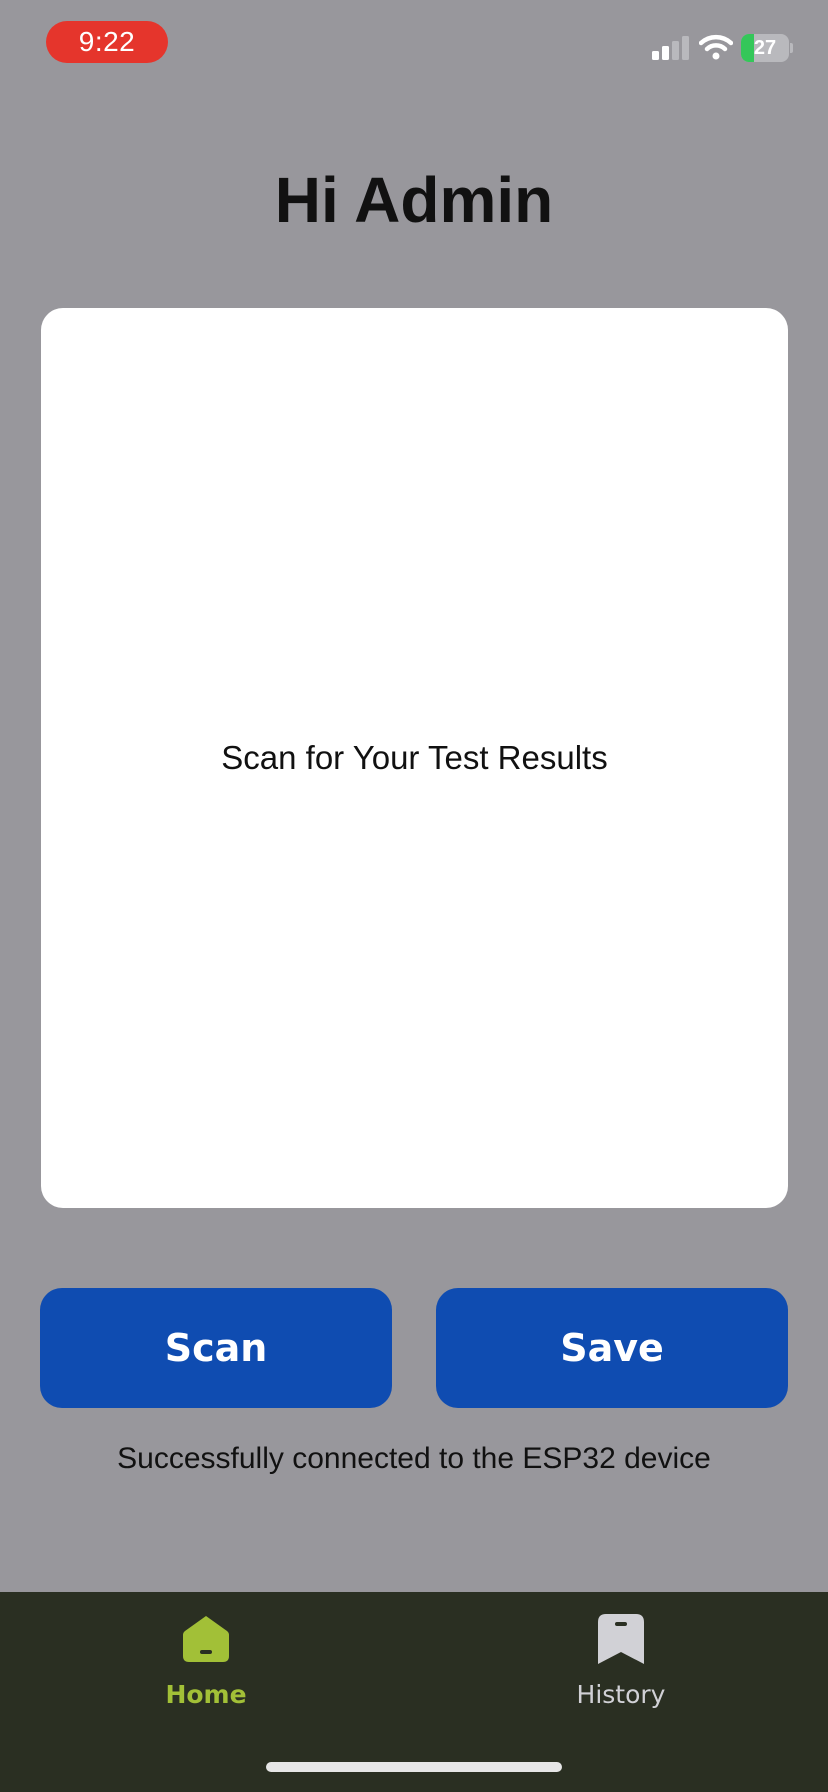 This screenshot has width=828, height=1792. Describe the element at coordinates (216, 1348) in the screenshot. I see `scan-button: Scan` at that location.